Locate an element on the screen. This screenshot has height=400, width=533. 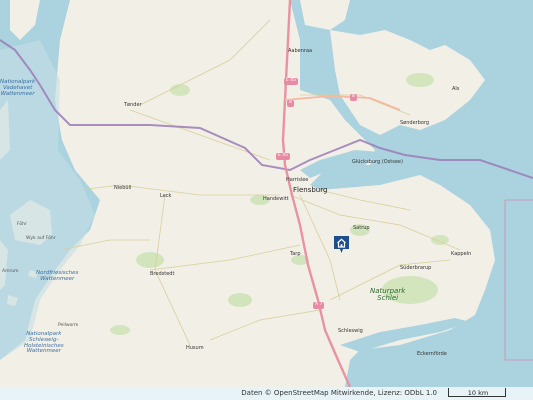
home-marker is located at coordinates (341, 244).